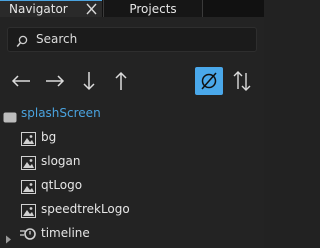  What do you see at coordinates (132, 114) in the screenshot?
I see `tree-item-root: splashScreen` at bounding box center [132, 114].